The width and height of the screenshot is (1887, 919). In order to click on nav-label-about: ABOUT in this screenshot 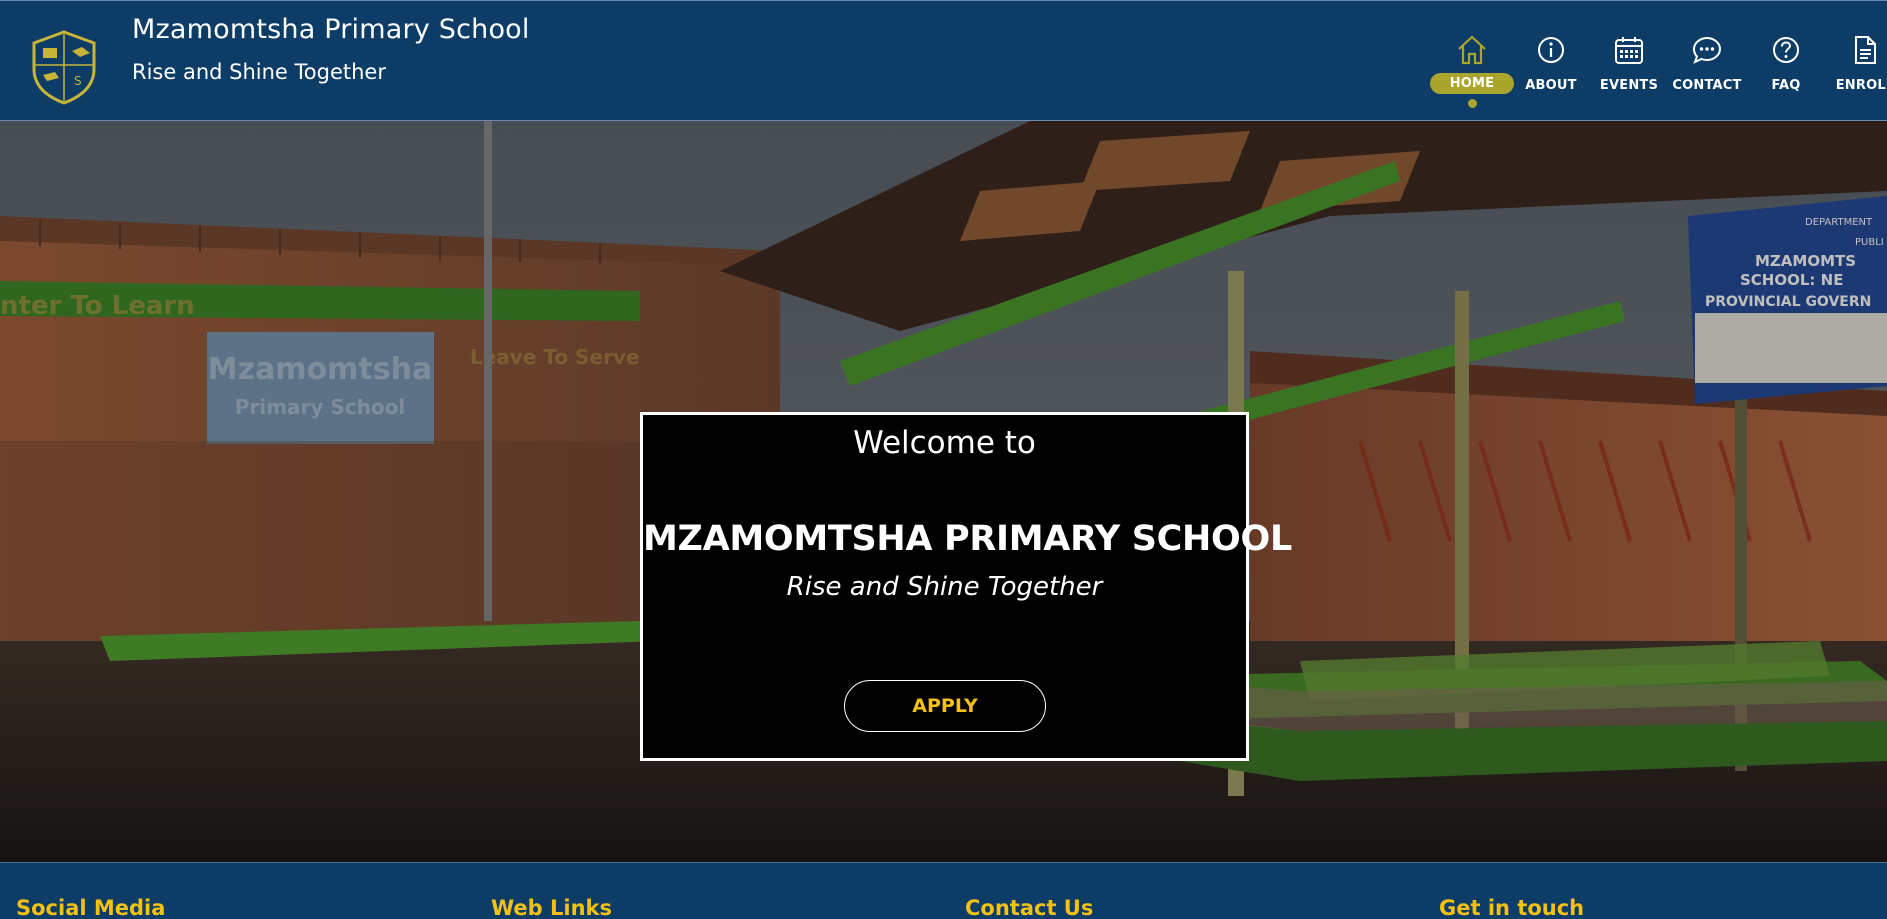, I will do `click(1551, 85)`.